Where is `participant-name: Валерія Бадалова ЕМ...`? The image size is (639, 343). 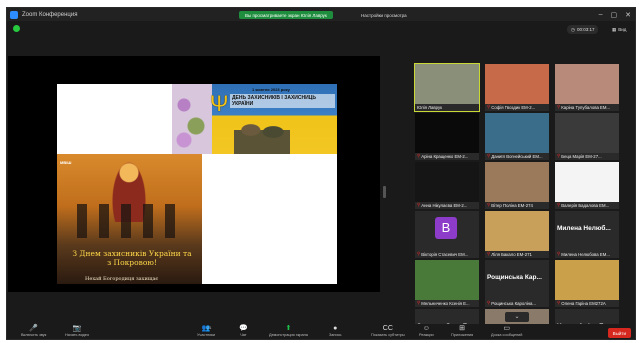
participant-name: Валерія Бадалова ЕМ... is located at coordinates (585, 205).